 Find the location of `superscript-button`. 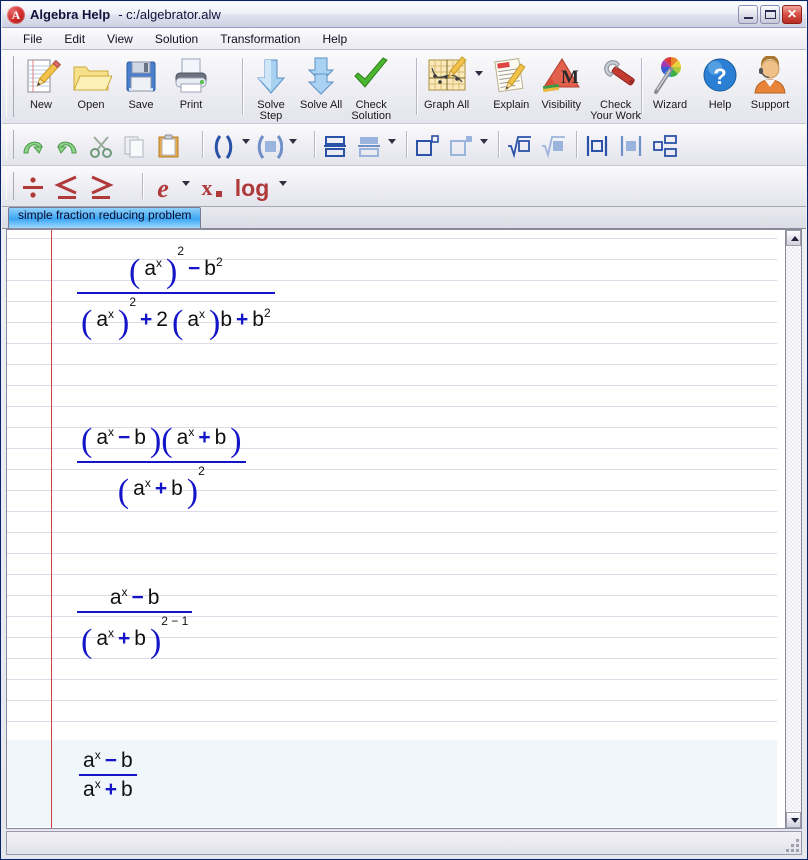

superscript-button is located at coordinates (427, 146).